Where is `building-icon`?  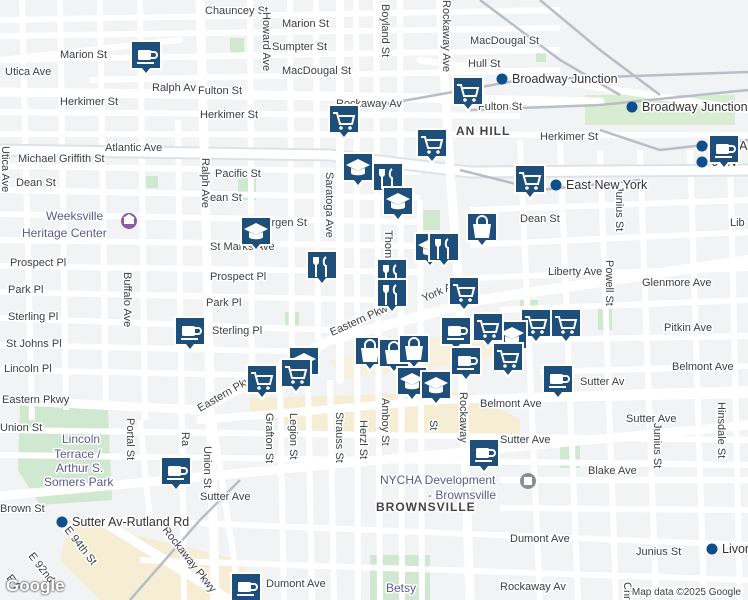
building-icon is located at coordinates (528, 481).